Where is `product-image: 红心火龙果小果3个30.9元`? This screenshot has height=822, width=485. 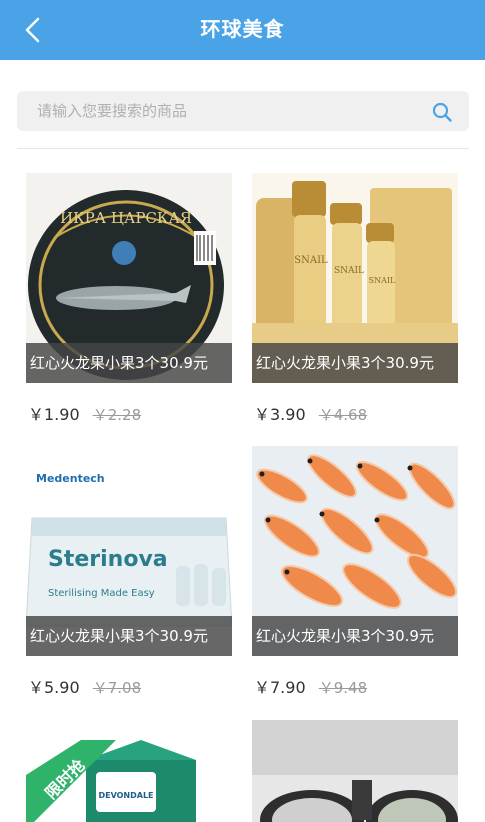
product-image: 红心火龙果小果3个30.9元 is located at coordinates (355, 551).